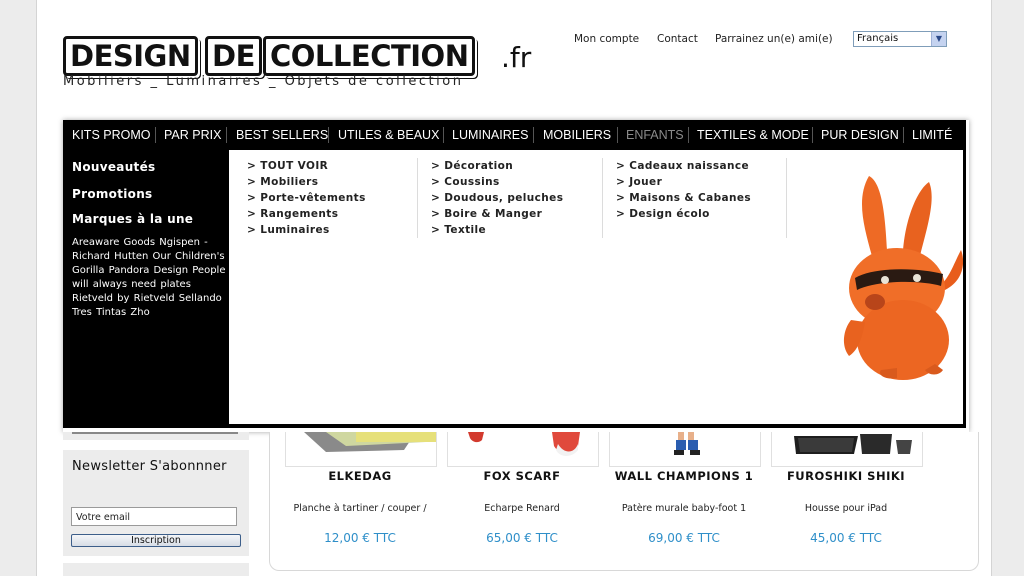  Describe the element at coordinates (938, 39) in the screenshot. I see `chevron-down-icon: ▼` at that location.